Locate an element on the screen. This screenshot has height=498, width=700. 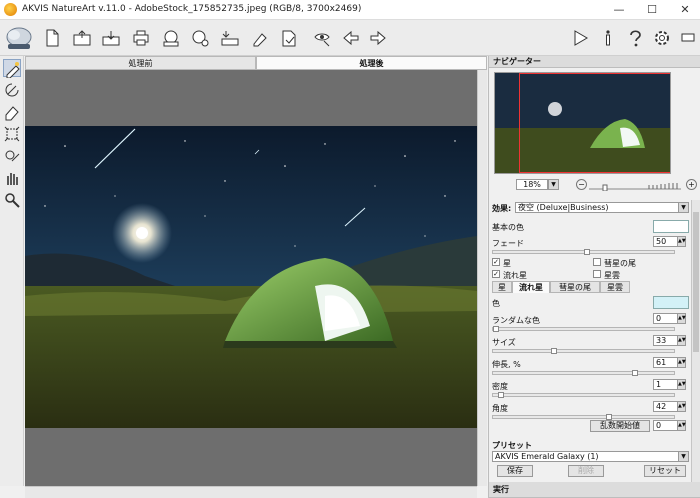
back-arrow-icon is located at coordinates (351, 38).